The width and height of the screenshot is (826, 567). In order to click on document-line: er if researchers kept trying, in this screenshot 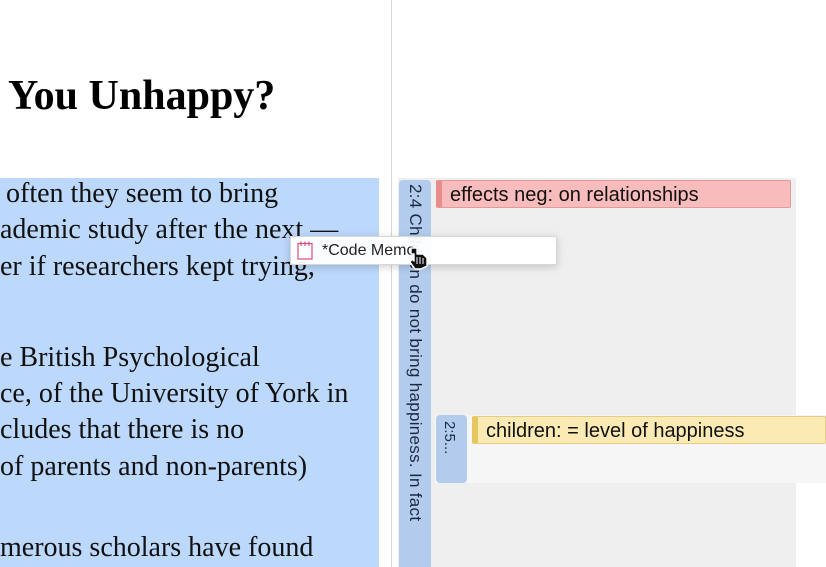, I will do `click(157, 266)`.